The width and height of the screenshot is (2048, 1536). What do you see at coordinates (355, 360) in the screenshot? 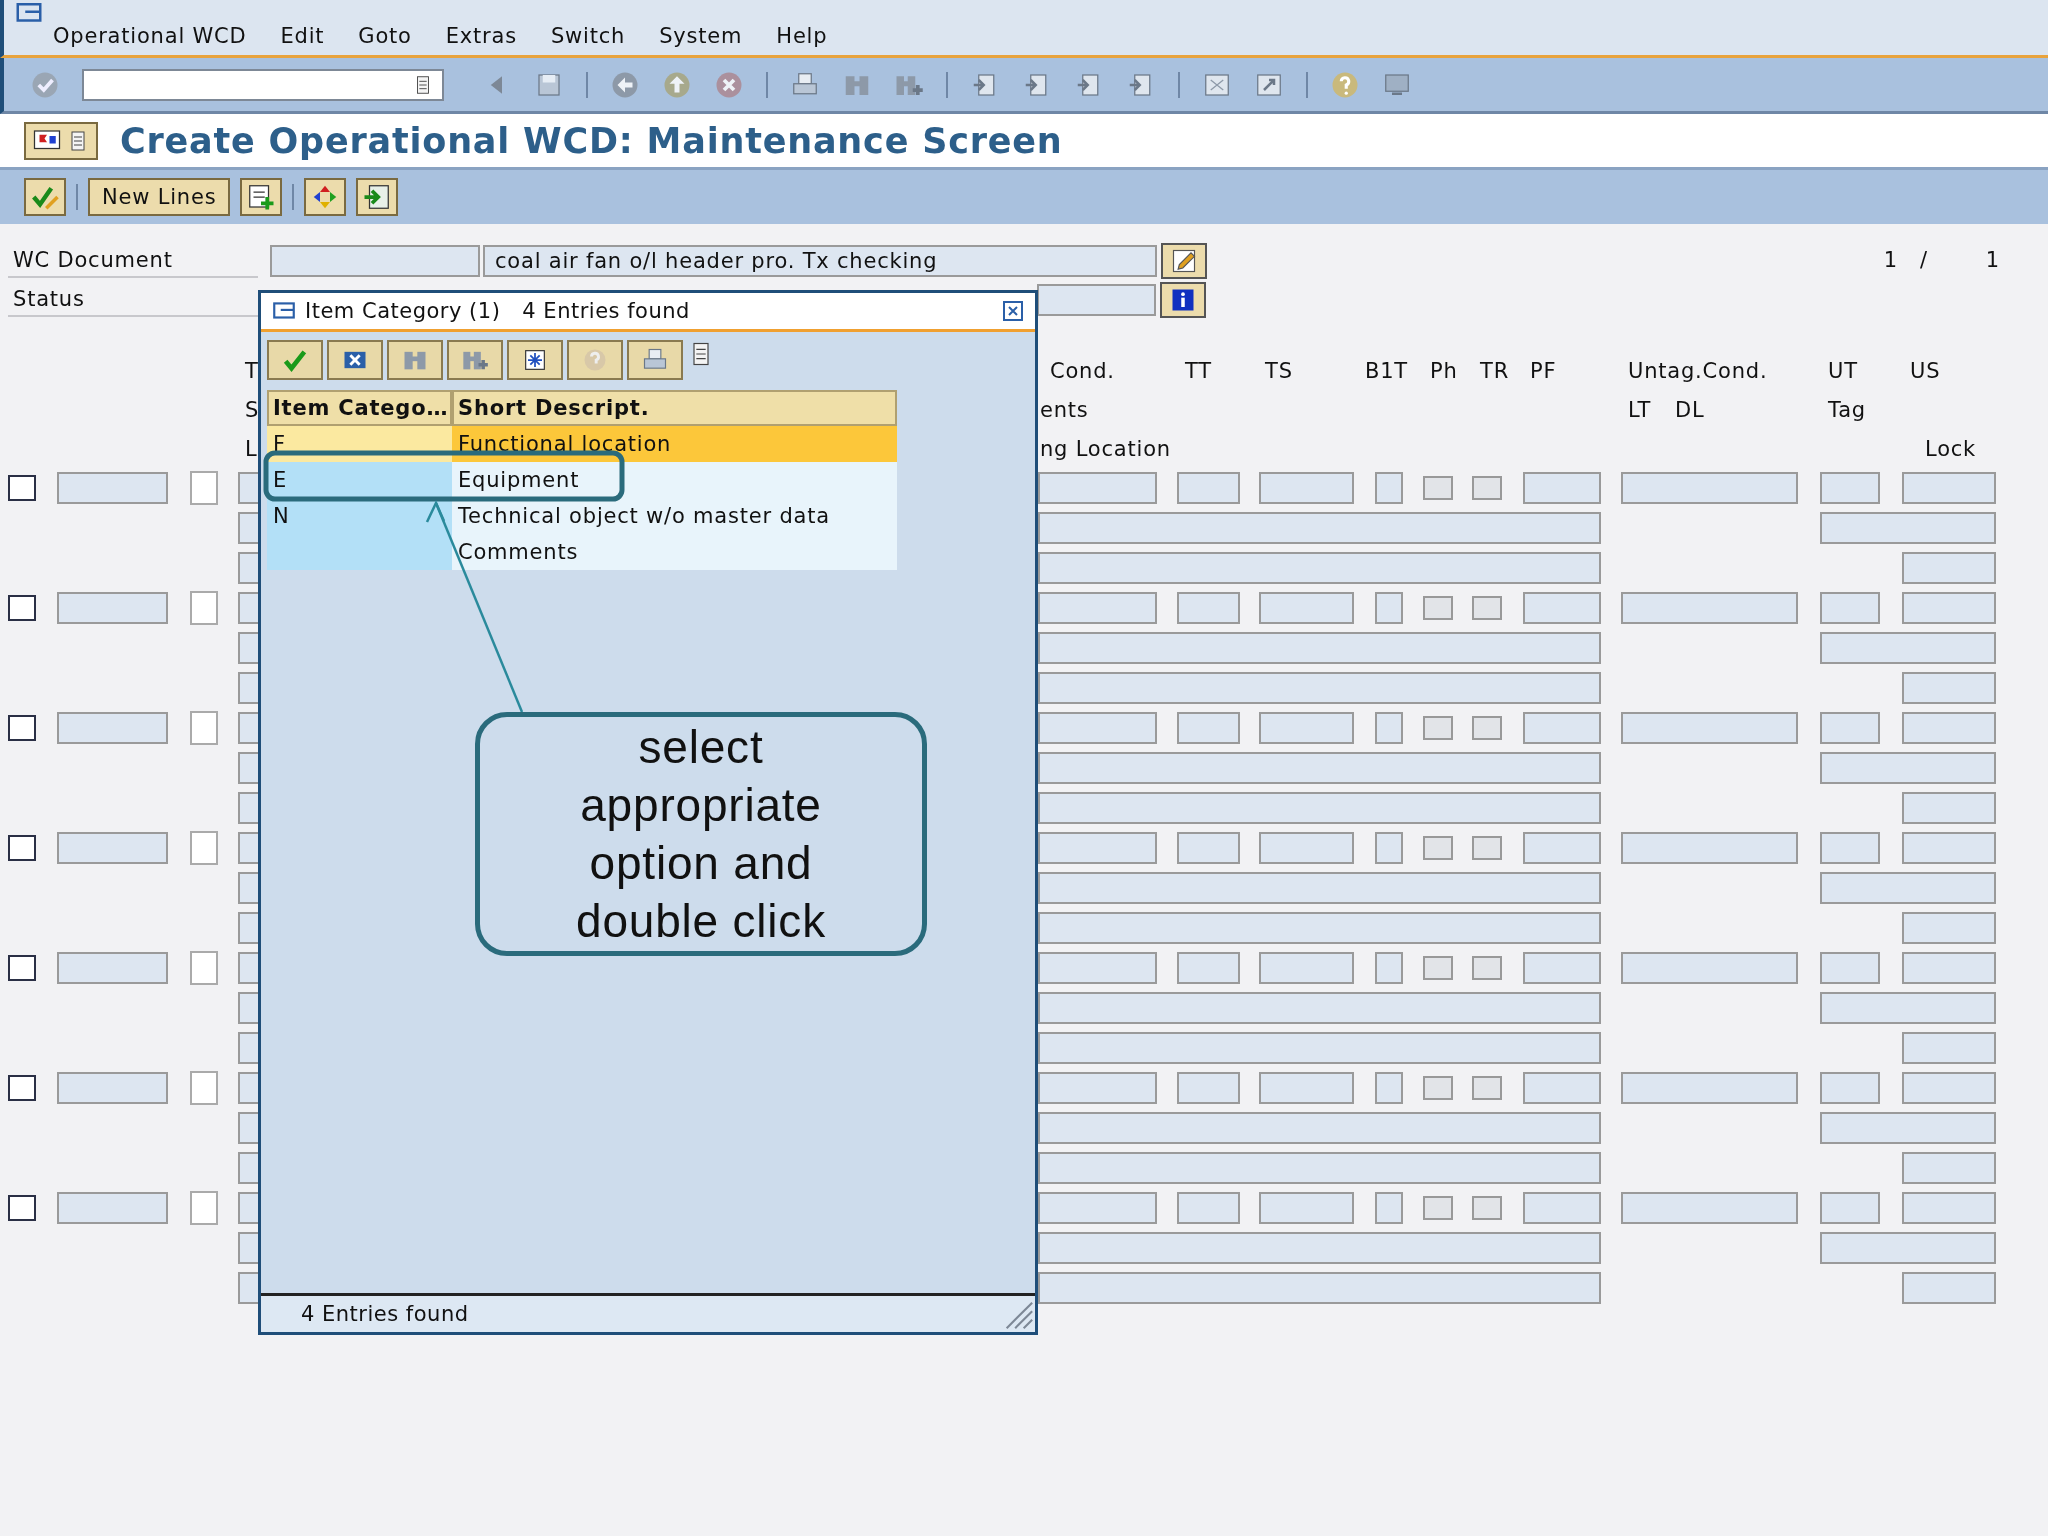
I see `cancel-button` at bounding box center [355, 360].